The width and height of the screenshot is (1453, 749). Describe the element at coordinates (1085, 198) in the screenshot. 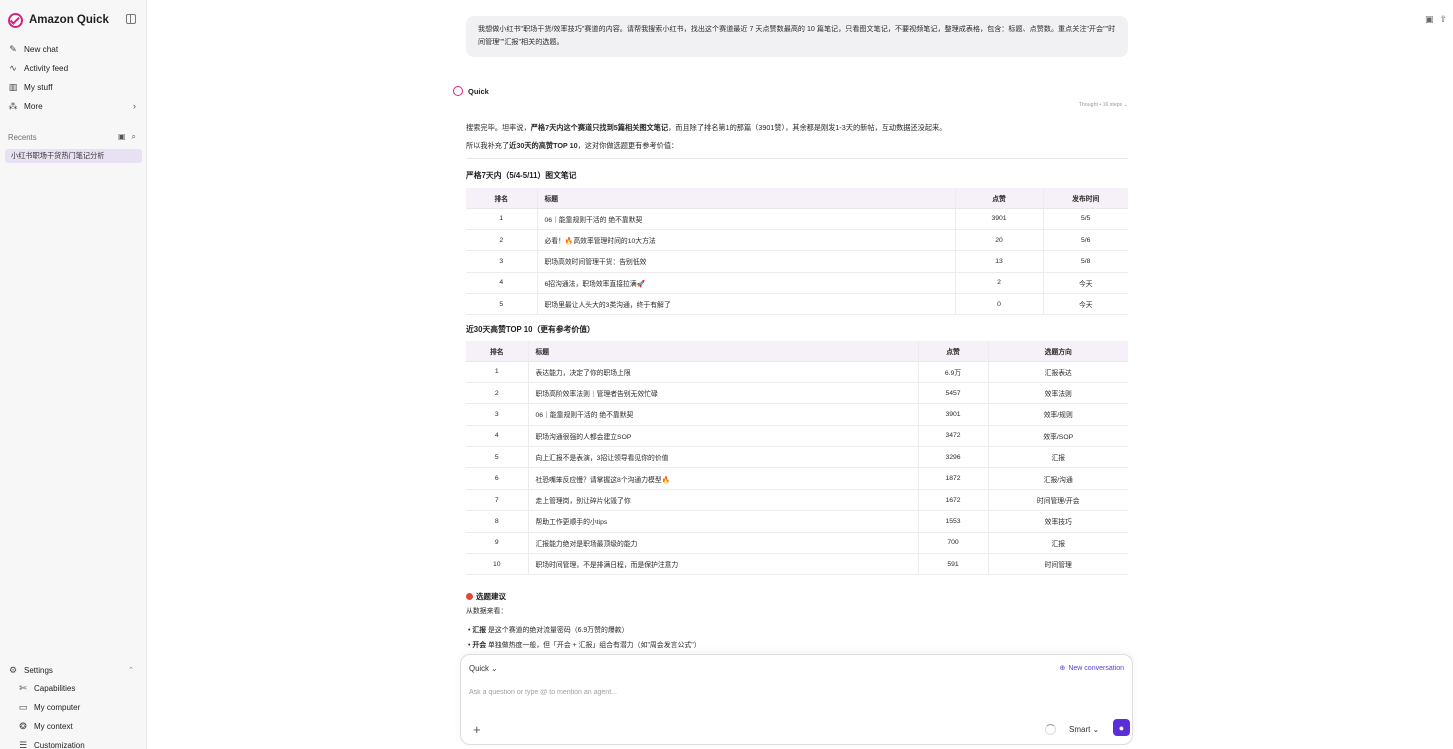

I see `col-header: 发布时间` at that location.